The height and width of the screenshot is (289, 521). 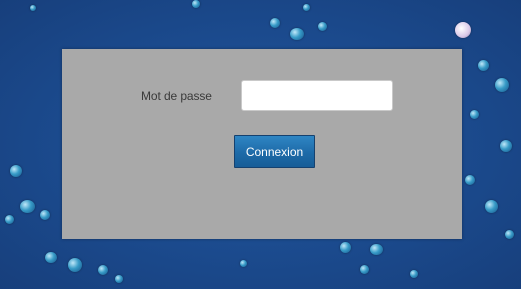 What do you see at coordinates (274, 151) in the screenshot?
I see `login-button: Connexion` at bounding box center [274, 151].